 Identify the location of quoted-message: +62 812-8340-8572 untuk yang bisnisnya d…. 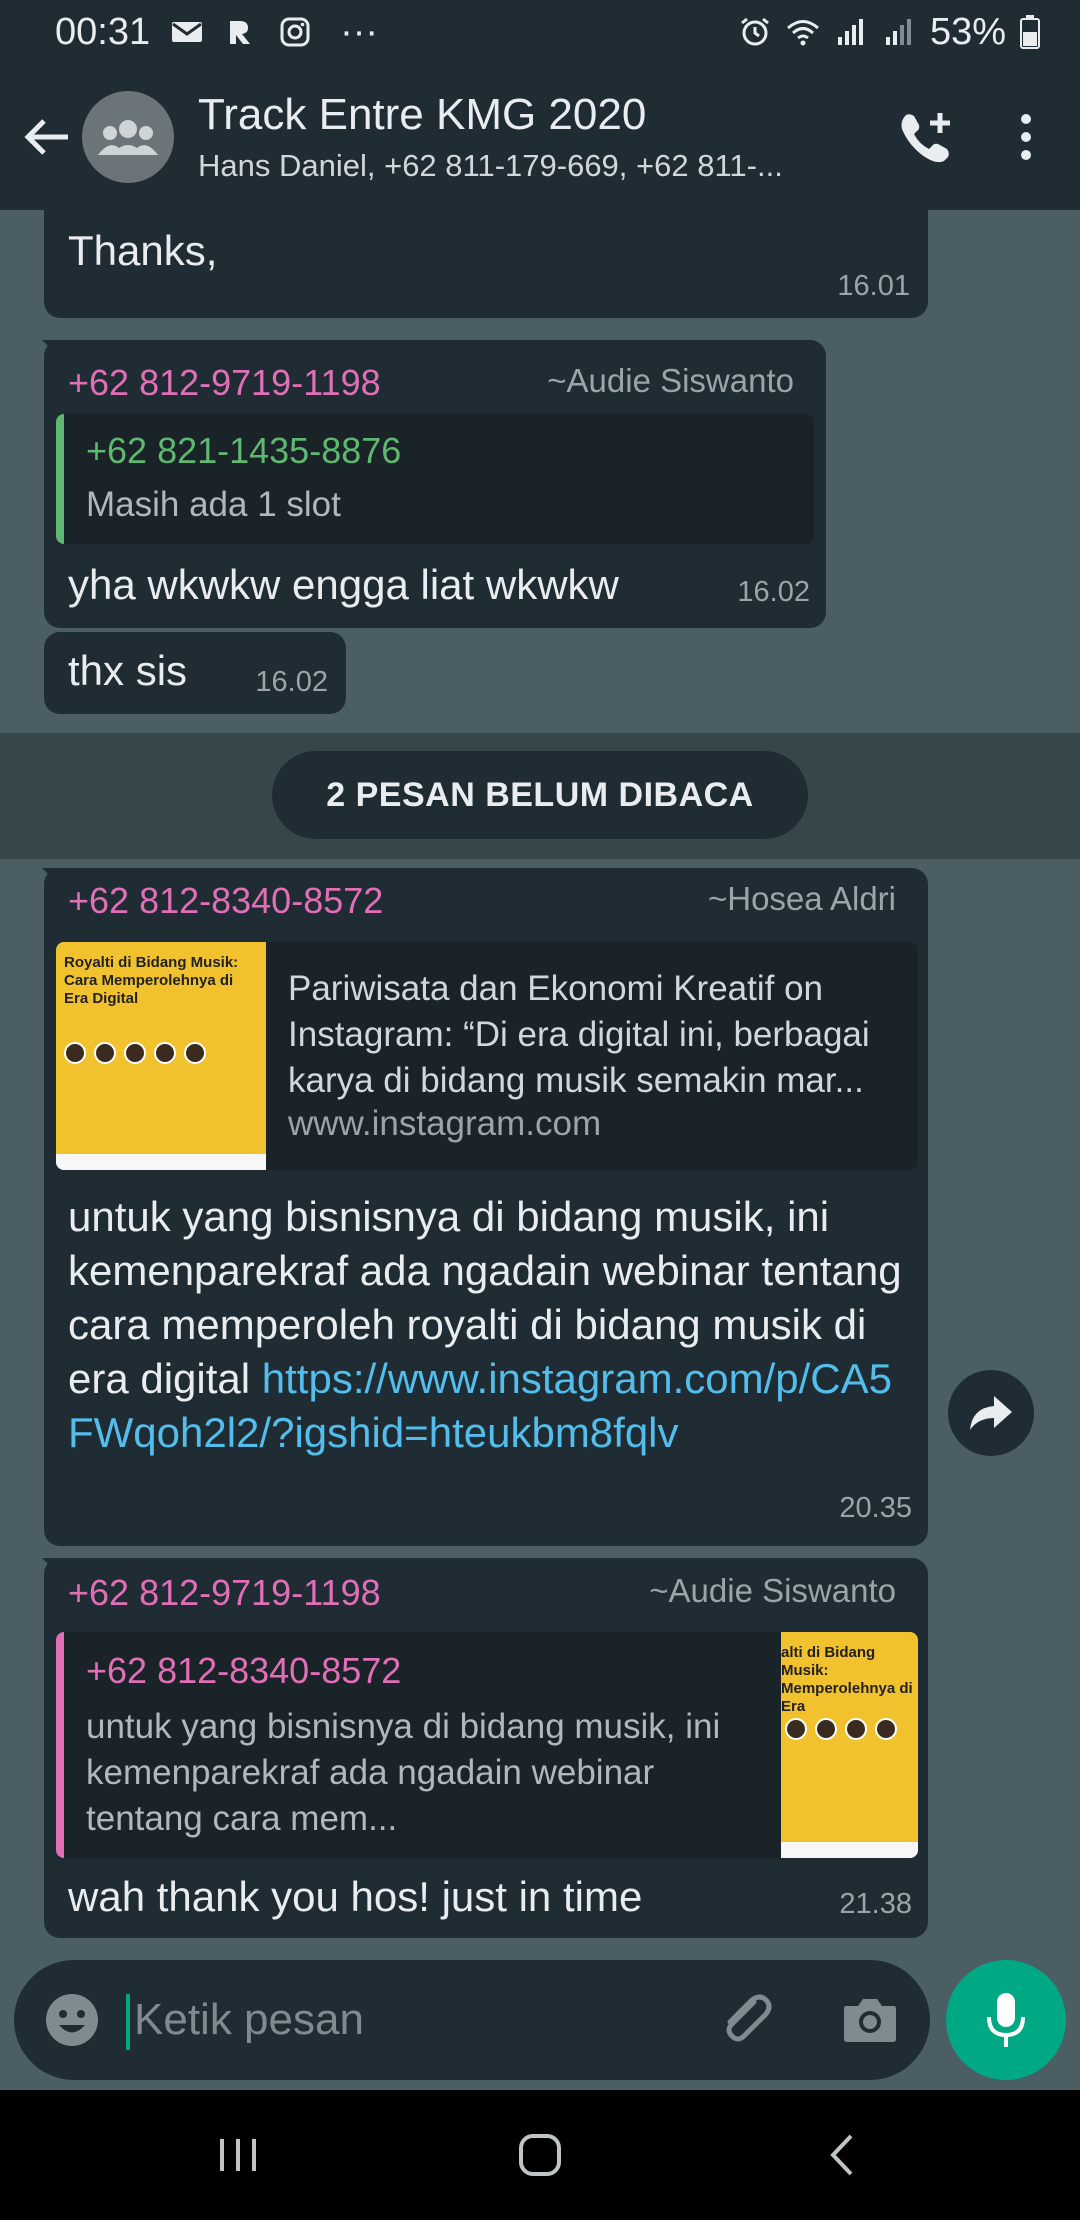
(487, 1745).